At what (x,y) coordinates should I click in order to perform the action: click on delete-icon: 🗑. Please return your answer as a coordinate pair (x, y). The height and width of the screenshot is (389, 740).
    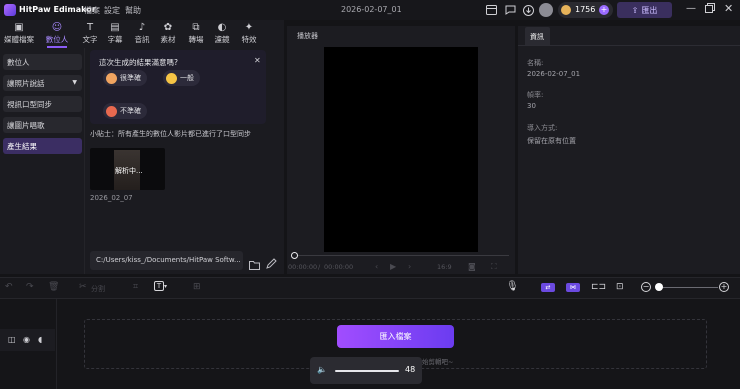
    Looking at the image, I should click on (53, 287).